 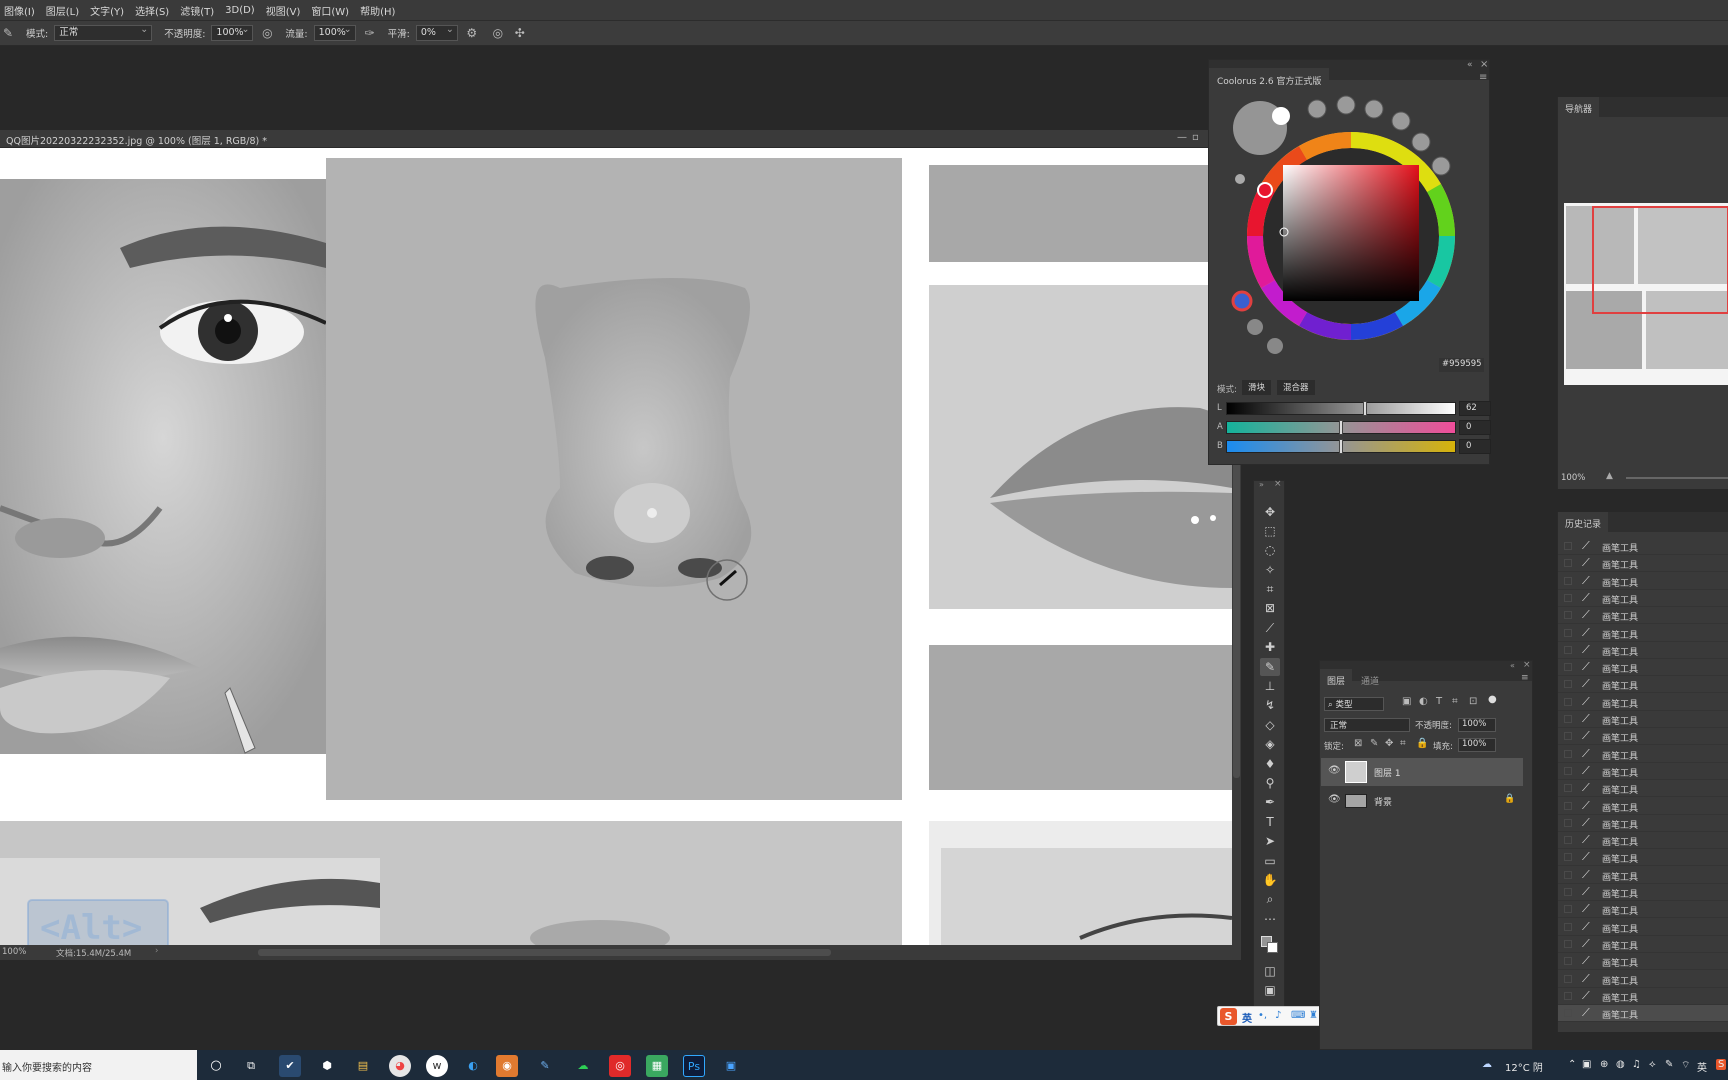 What do you see at coordinates (334, 32) in the screenshot?
I see `flow-input: 100%` at bounding box center [334, 32].